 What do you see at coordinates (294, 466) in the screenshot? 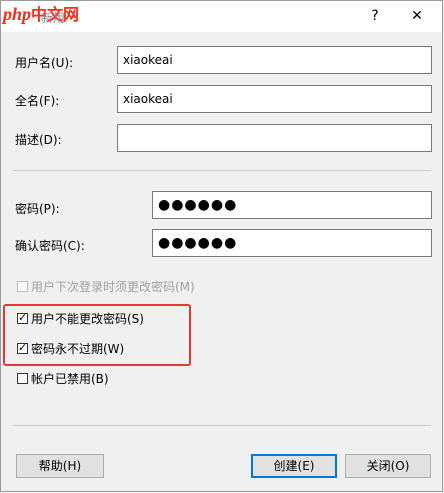
I see `create-button: 创建(E)` at bounding box center [294, 466].